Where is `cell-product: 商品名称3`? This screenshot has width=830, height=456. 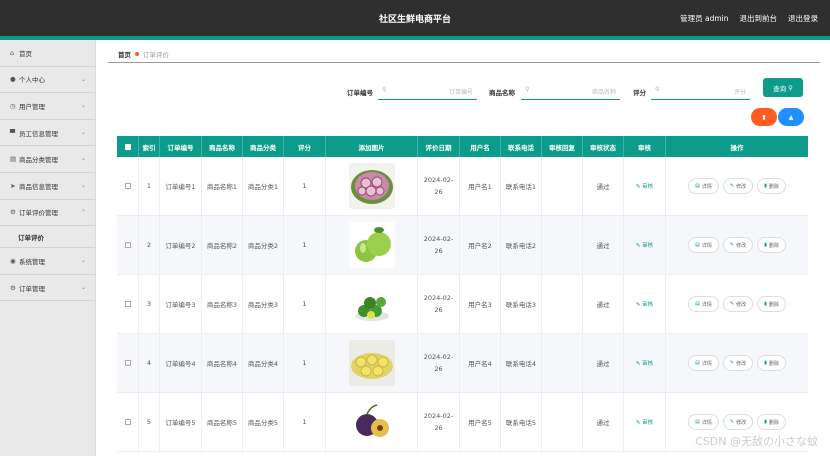 cell-product: 商品名称3 is located at coordinates (222, 304).